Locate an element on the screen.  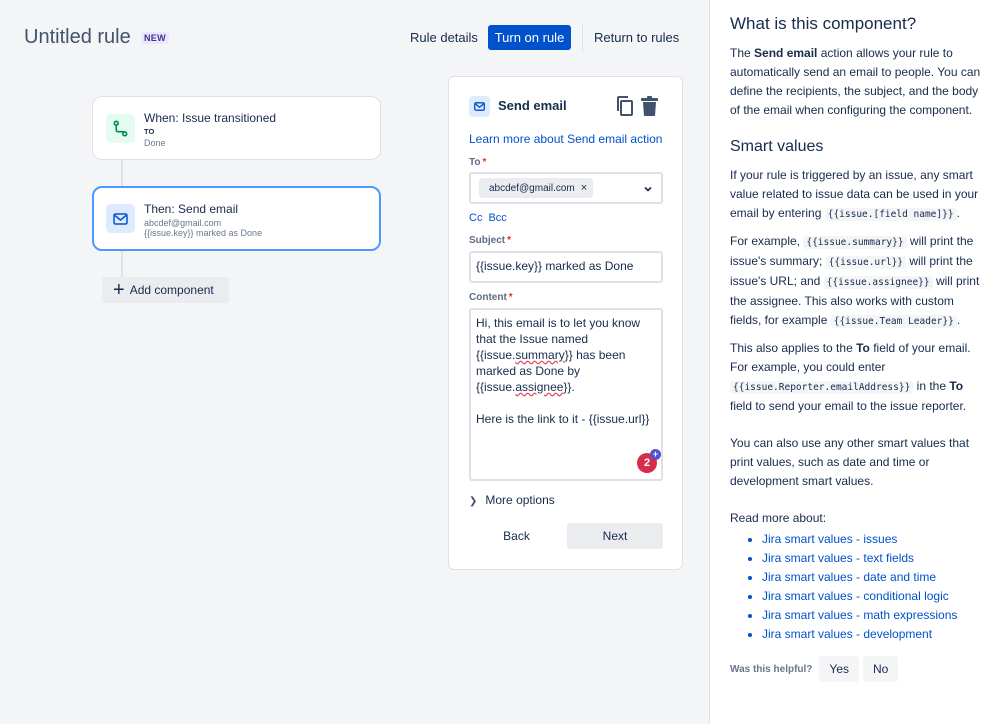
smart-values-heading: Smart values is located at coordinates (777, 146).